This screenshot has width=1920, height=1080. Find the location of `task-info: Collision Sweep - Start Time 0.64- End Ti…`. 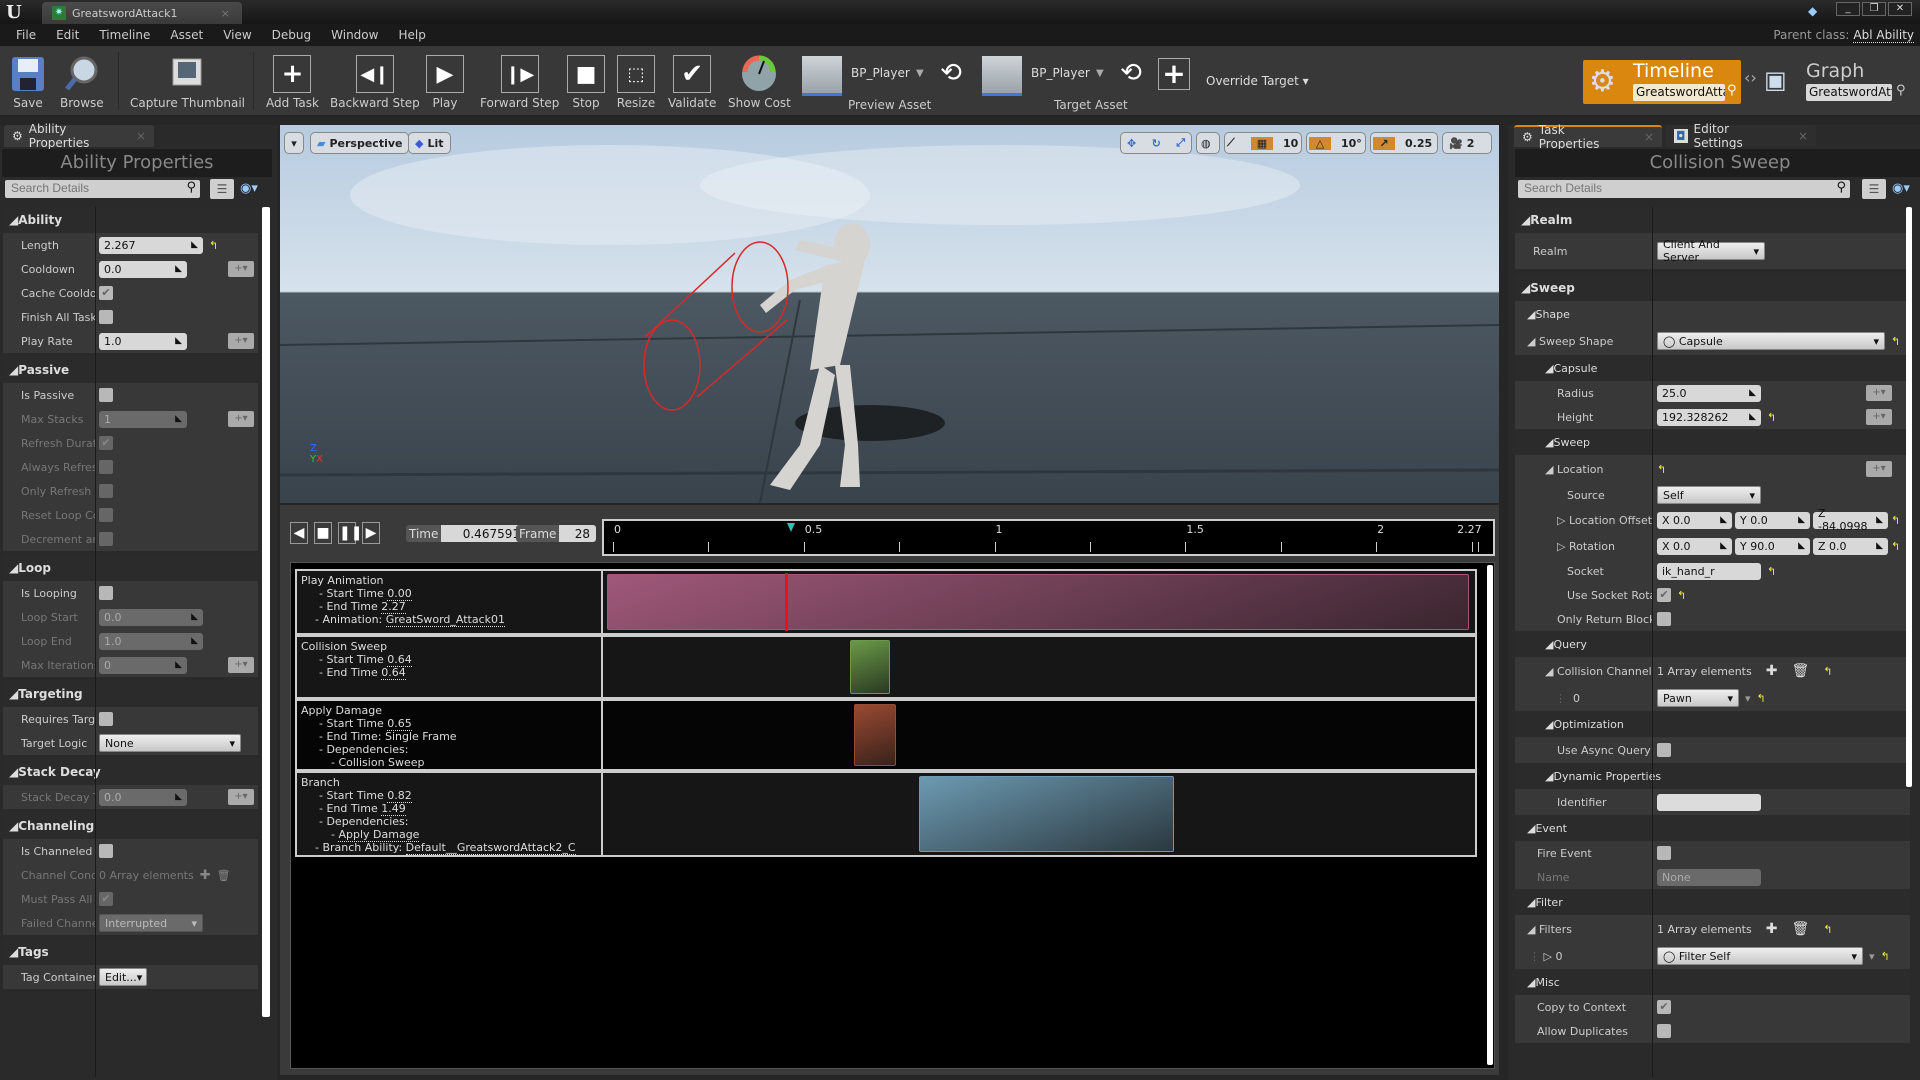

task-info: Collision Sweep - Start Time 0.64- End Ti… is located at coordinates (450, 667).